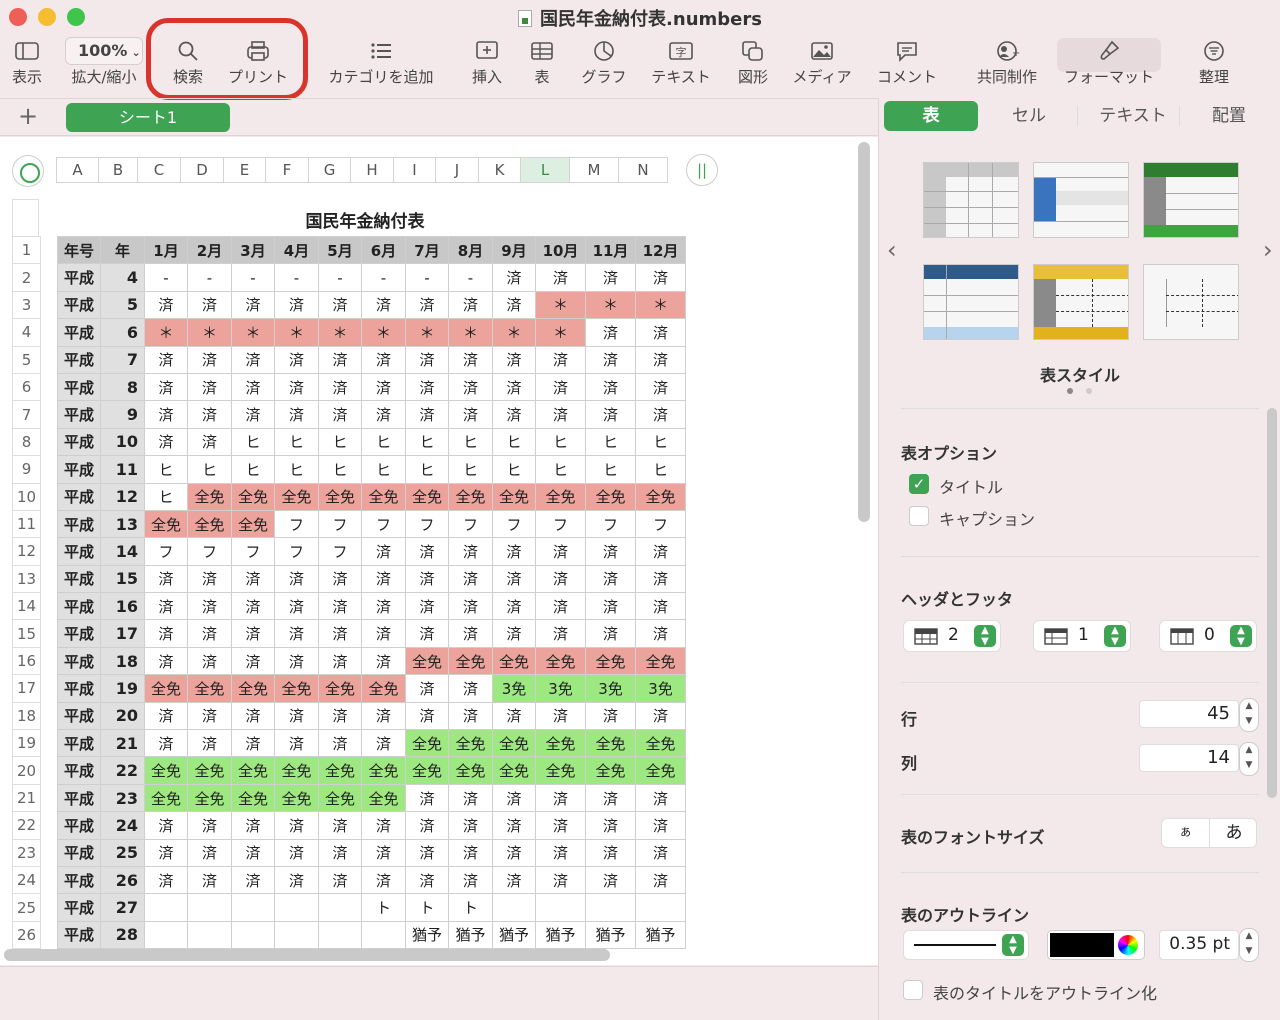  Describe the element at coordinates (365, 219) in the screenshot. I see `table-title: 国民年金納付表` at that location.